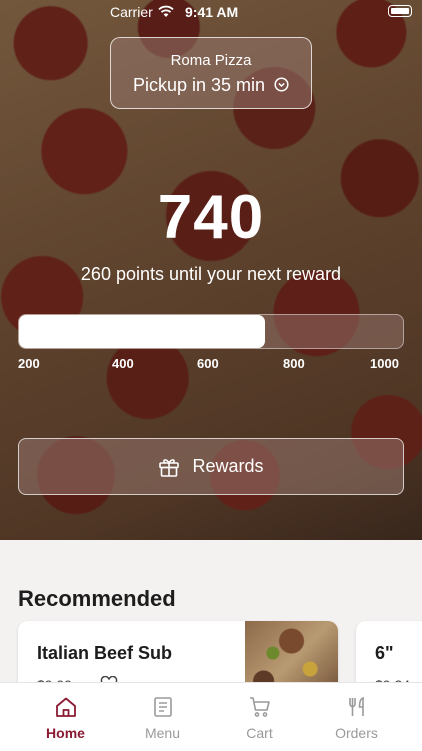 The width and height of the screenshot is (422, 751). I want to click on pickup-time-row: Pickup in 35 min, so click(211, 85).